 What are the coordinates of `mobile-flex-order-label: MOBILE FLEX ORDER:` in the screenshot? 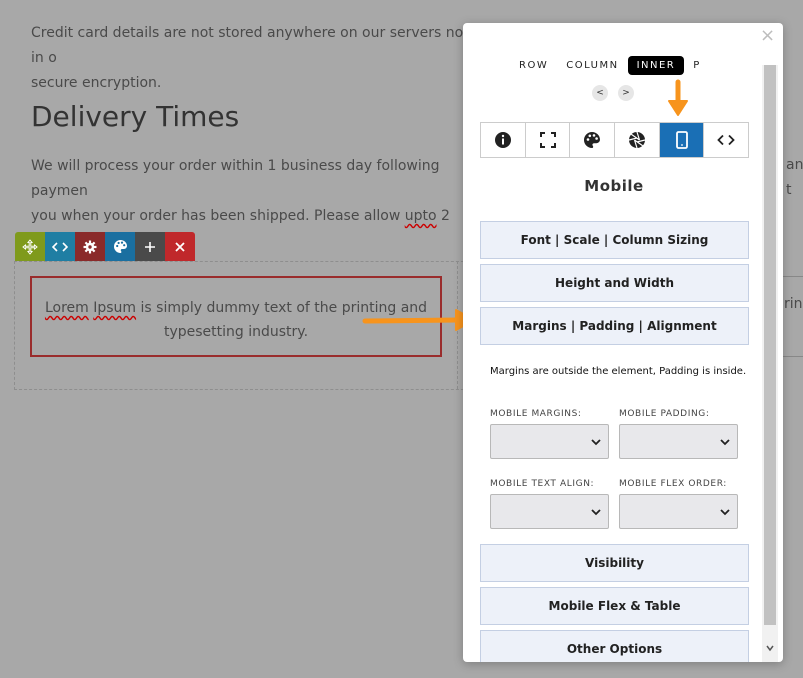 It's located at (673, 484).